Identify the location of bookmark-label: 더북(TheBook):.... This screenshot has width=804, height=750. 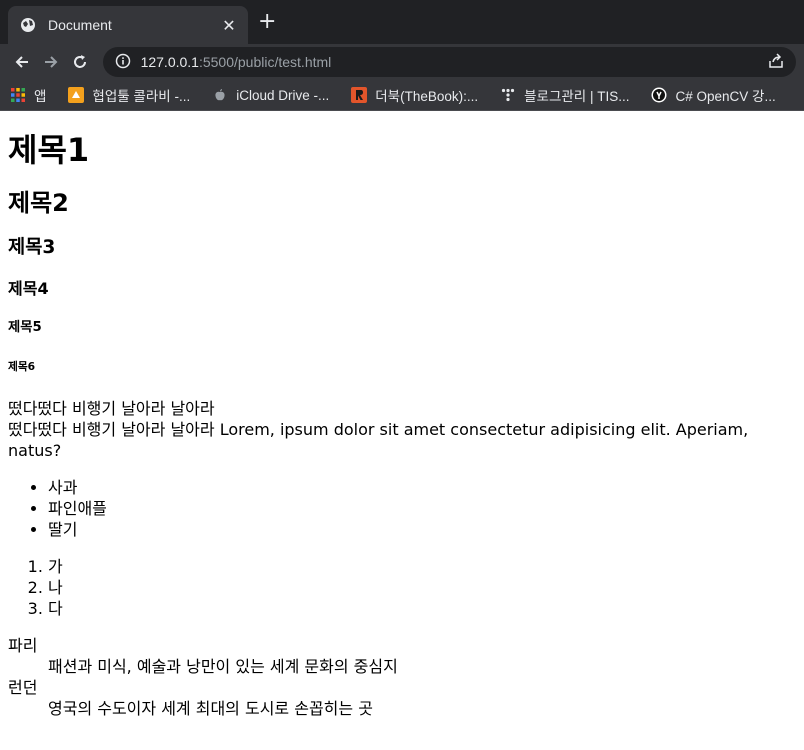
(427, 96).